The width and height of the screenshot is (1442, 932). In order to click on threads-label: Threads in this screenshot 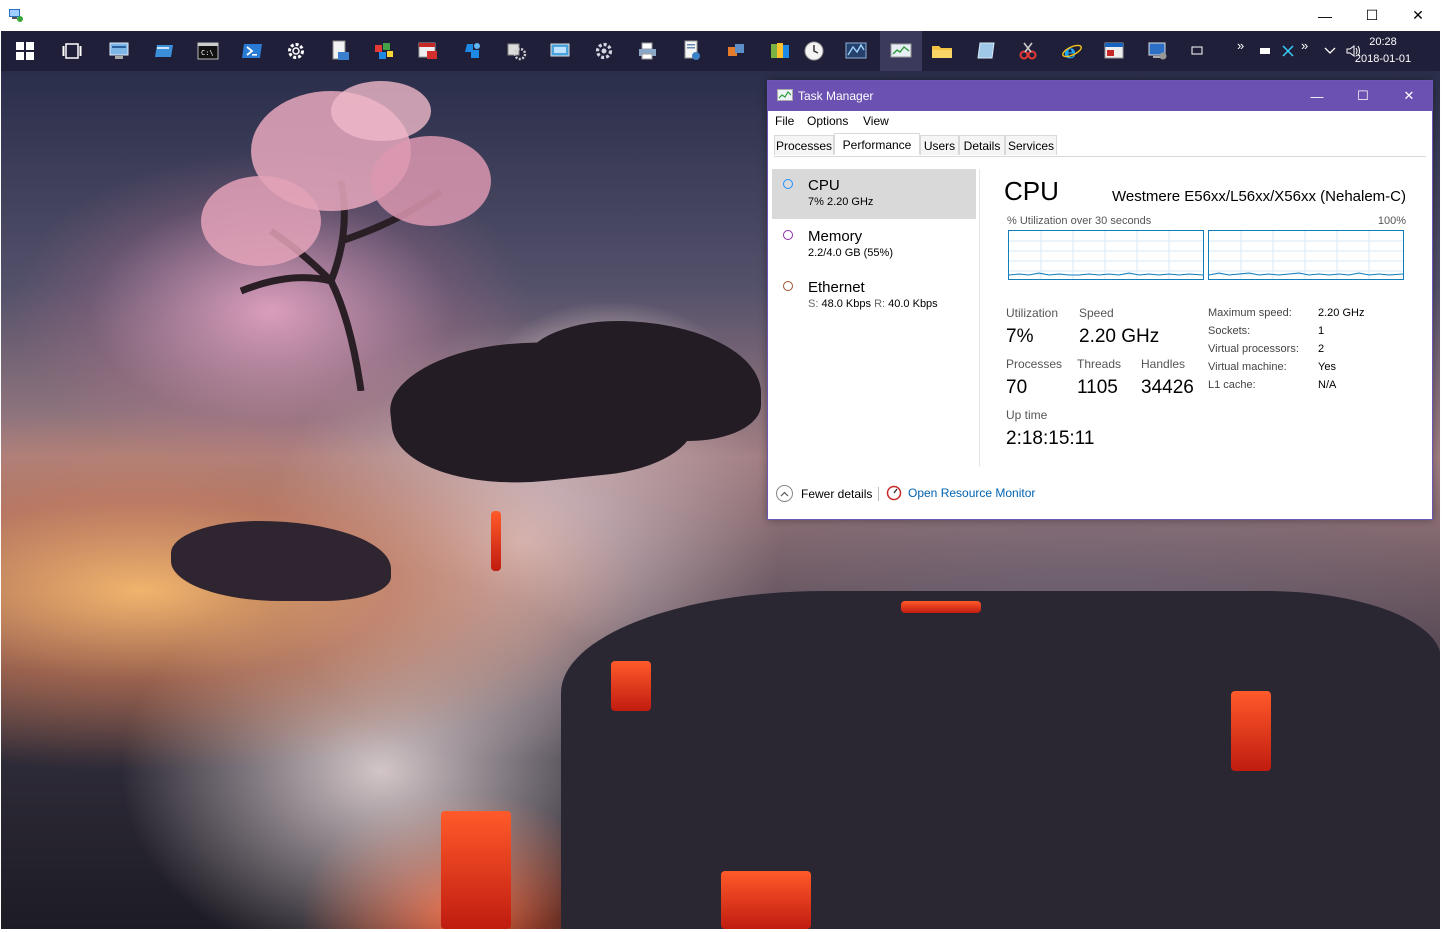, I will do `click(1099, 364)`.